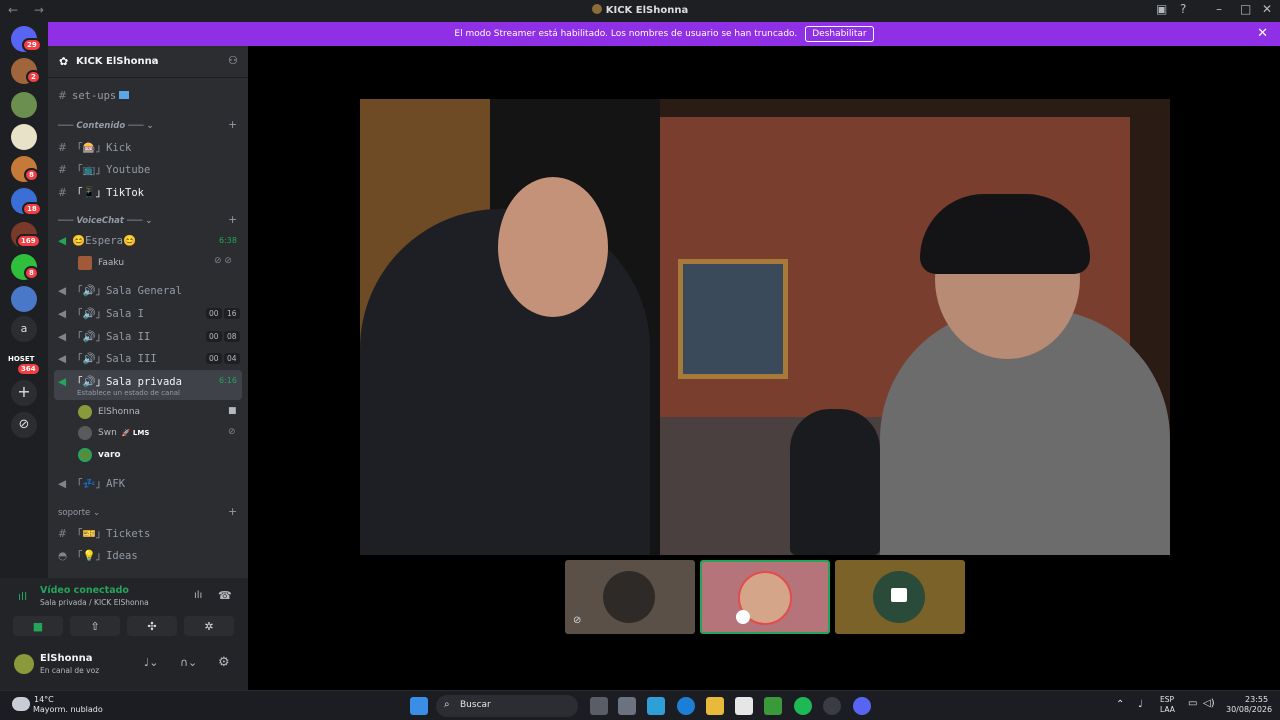 The image size is (1280, 720). Describe the element at coordinates (104, 336) in the screenshot. I see `voice-channel-sala-ii: ◀ 「🔊」Sala II` at that location.